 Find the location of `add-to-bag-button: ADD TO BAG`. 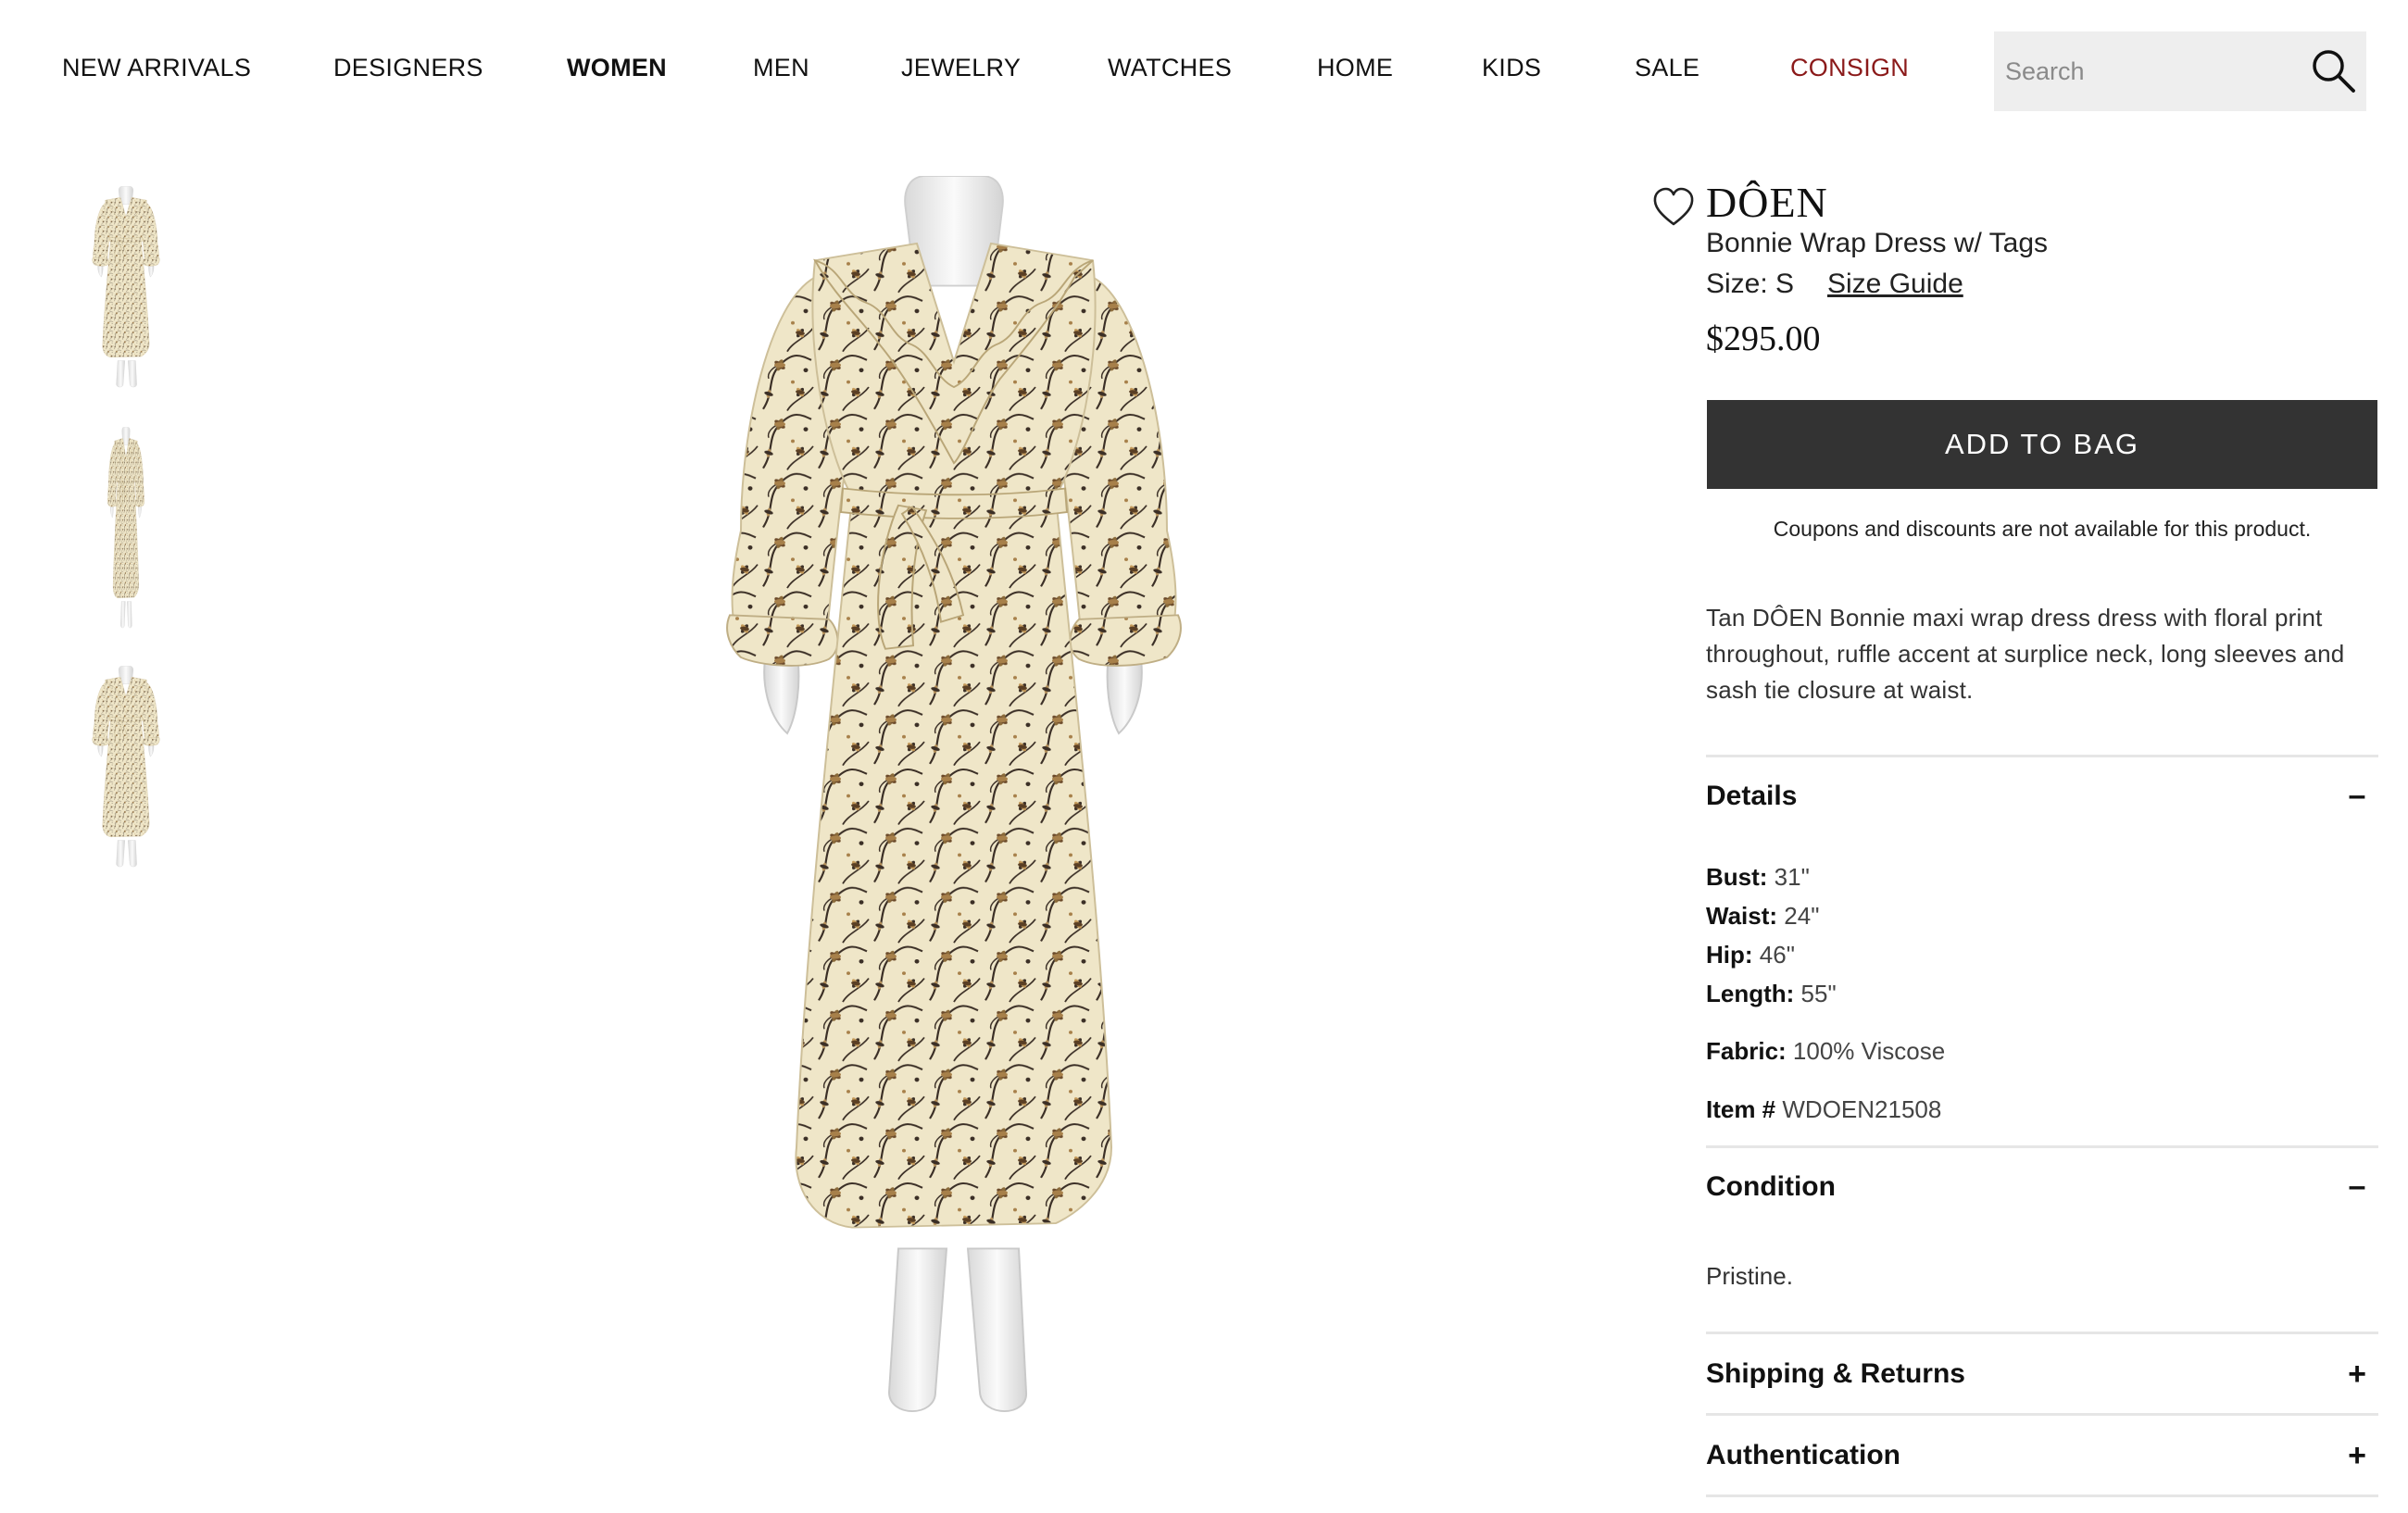

add-to-bag-button: ADD TO BAG is located at coordinates (2042, 444).